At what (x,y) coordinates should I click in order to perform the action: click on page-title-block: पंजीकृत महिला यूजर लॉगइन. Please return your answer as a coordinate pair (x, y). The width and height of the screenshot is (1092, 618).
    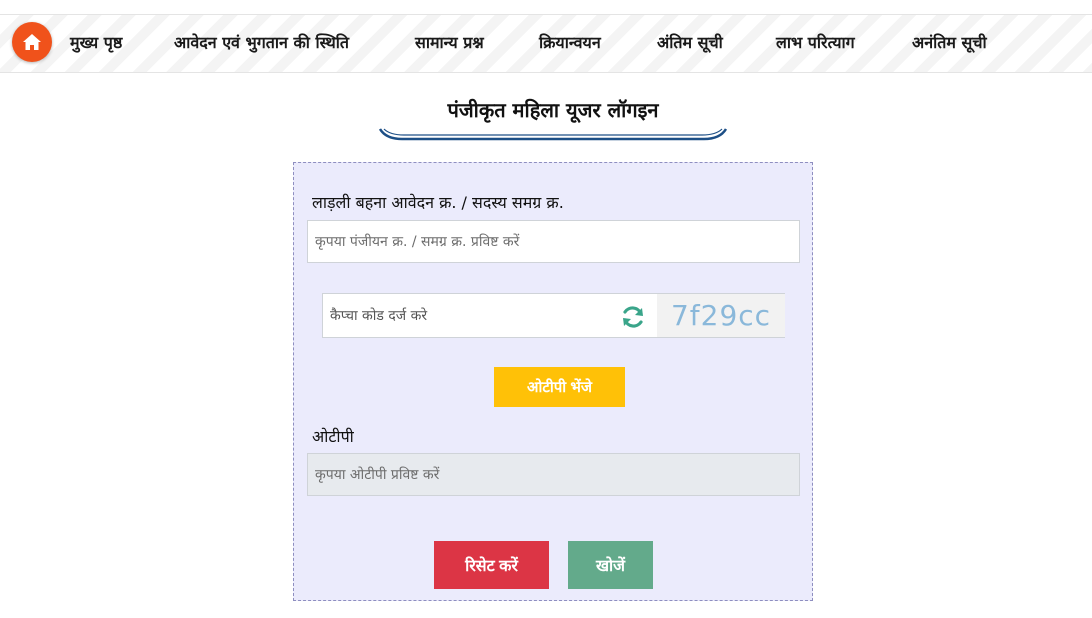
    Looking at the image, I should click on (553, 118).